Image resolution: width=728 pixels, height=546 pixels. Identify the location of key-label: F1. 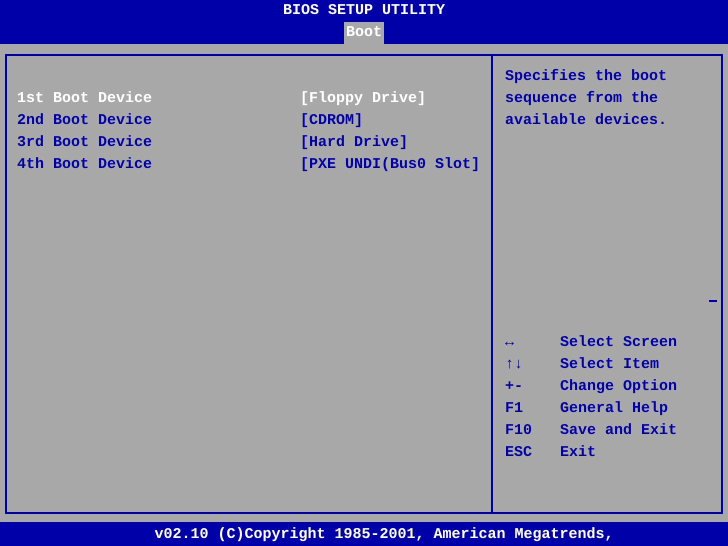
(514, 409).